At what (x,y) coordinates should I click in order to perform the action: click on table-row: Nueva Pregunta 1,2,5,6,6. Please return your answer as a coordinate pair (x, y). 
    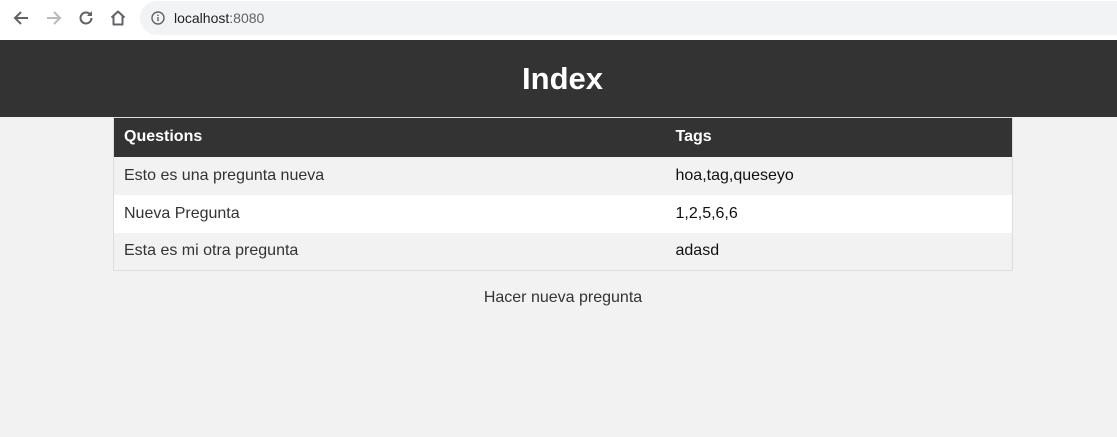
    Looking at the image, I should click on (563, 213).